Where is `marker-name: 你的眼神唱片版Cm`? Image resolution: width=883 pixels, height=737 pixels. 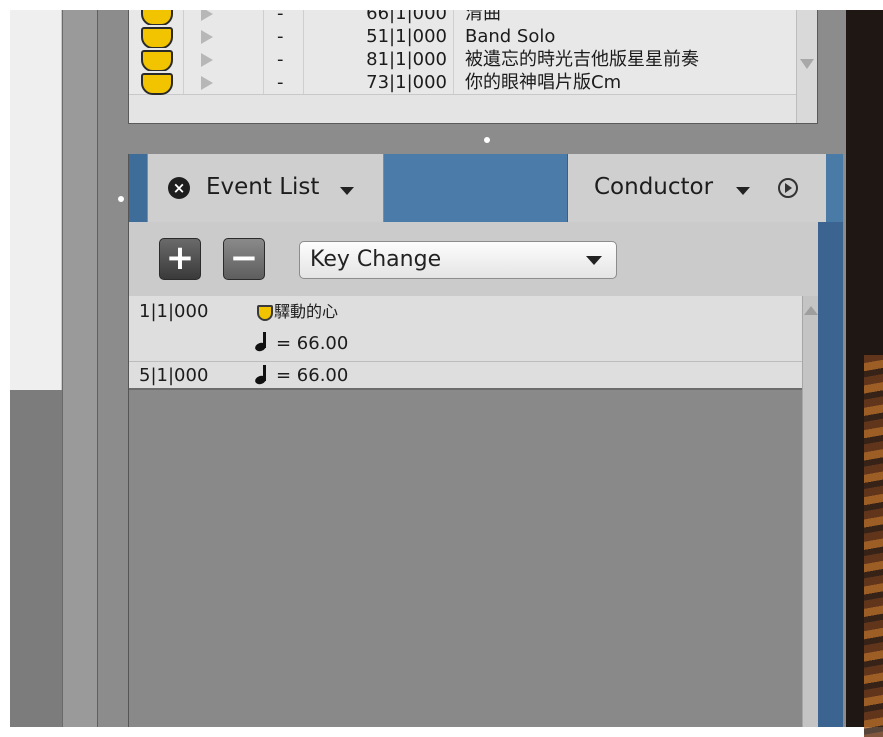
marker-name: 你的眼神唱片版Cm is located at coordinates (543, 82).